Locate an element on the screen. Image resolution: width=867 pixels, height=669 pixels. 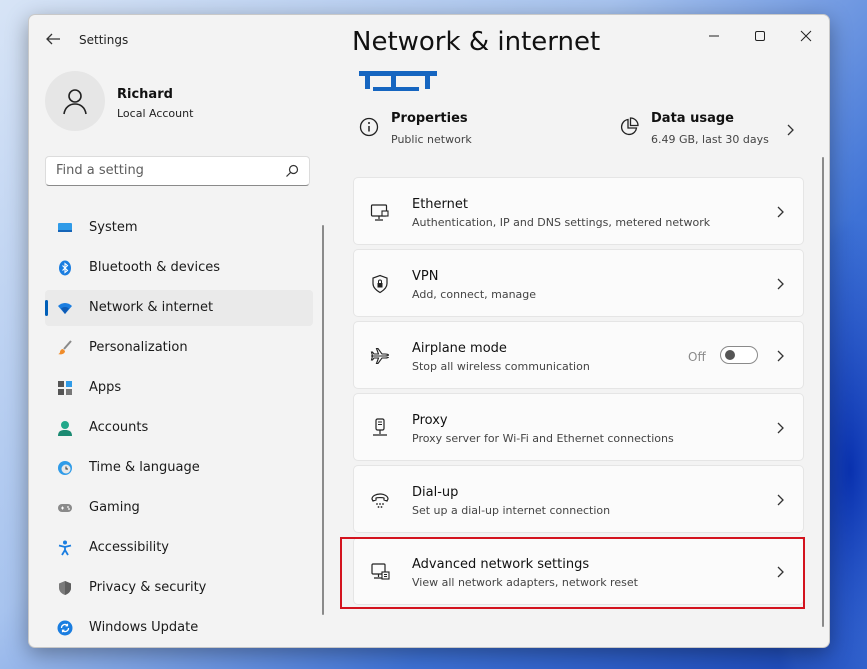
sidebar-item-label: Personalization is located at coordinates (138, 347).